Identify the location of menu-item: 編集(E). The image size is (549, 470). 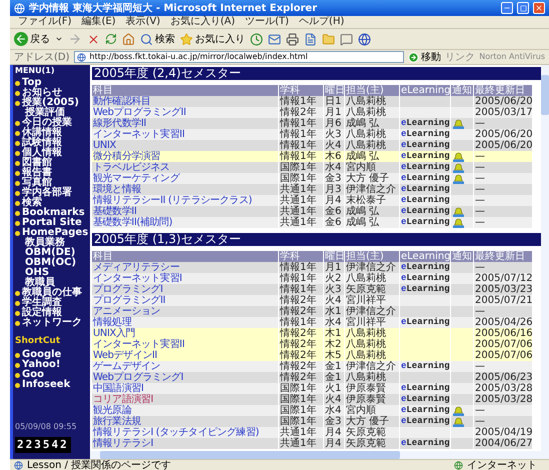
(99, 22).